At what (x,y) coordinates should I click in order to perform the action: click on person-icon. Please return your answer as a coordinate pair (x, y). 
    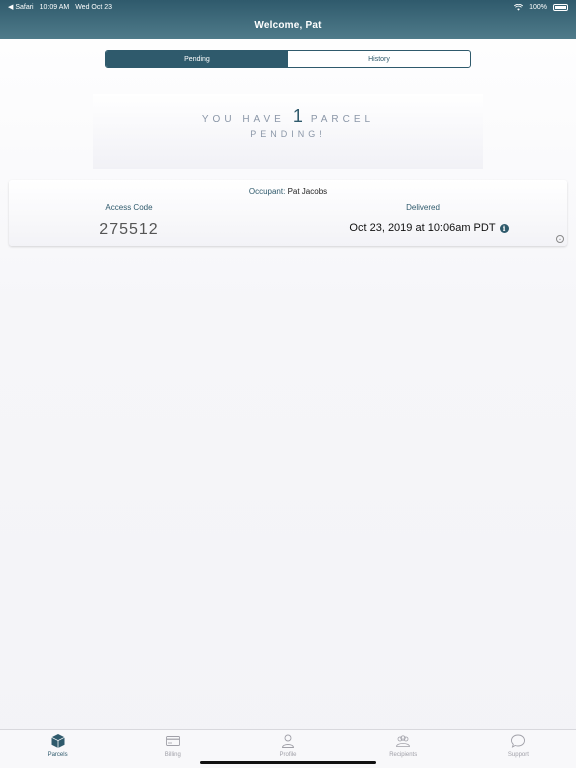
    Looking at the image, I should click on (288, 741).